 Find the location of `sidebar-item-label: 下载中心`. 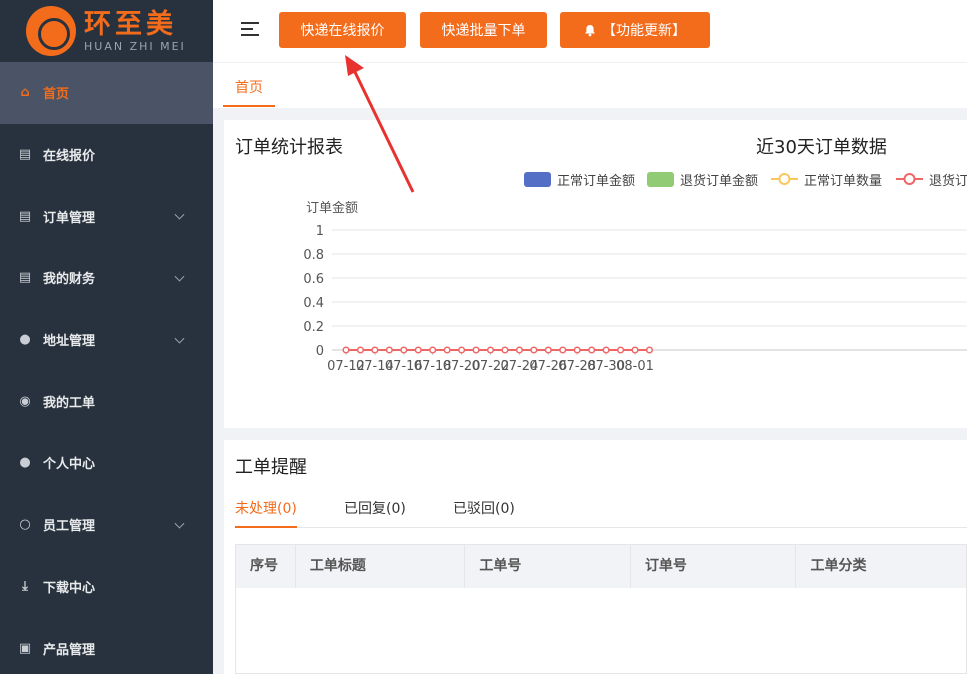

sidebar-item-label: 下载中心 is located at coordinates (69, 588).